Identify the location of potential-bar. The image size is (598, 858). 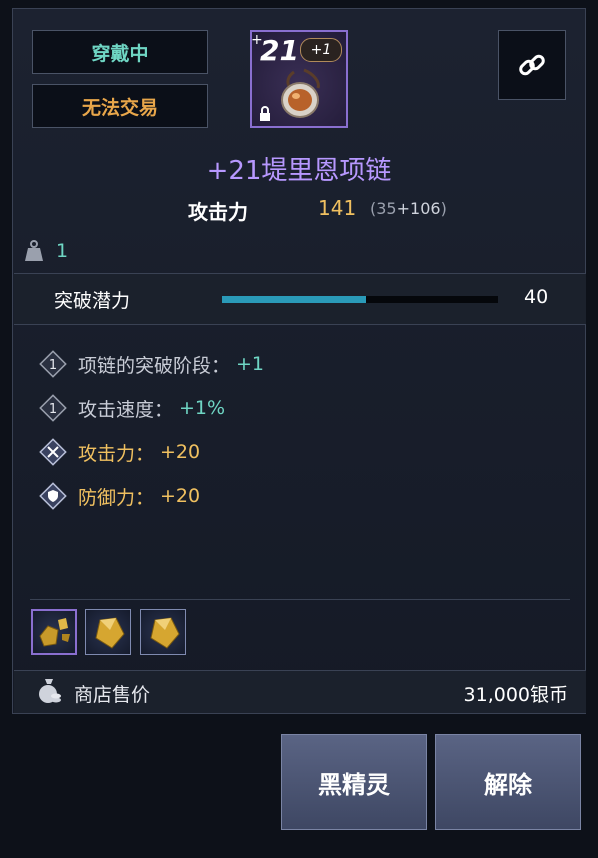
(360, 299).